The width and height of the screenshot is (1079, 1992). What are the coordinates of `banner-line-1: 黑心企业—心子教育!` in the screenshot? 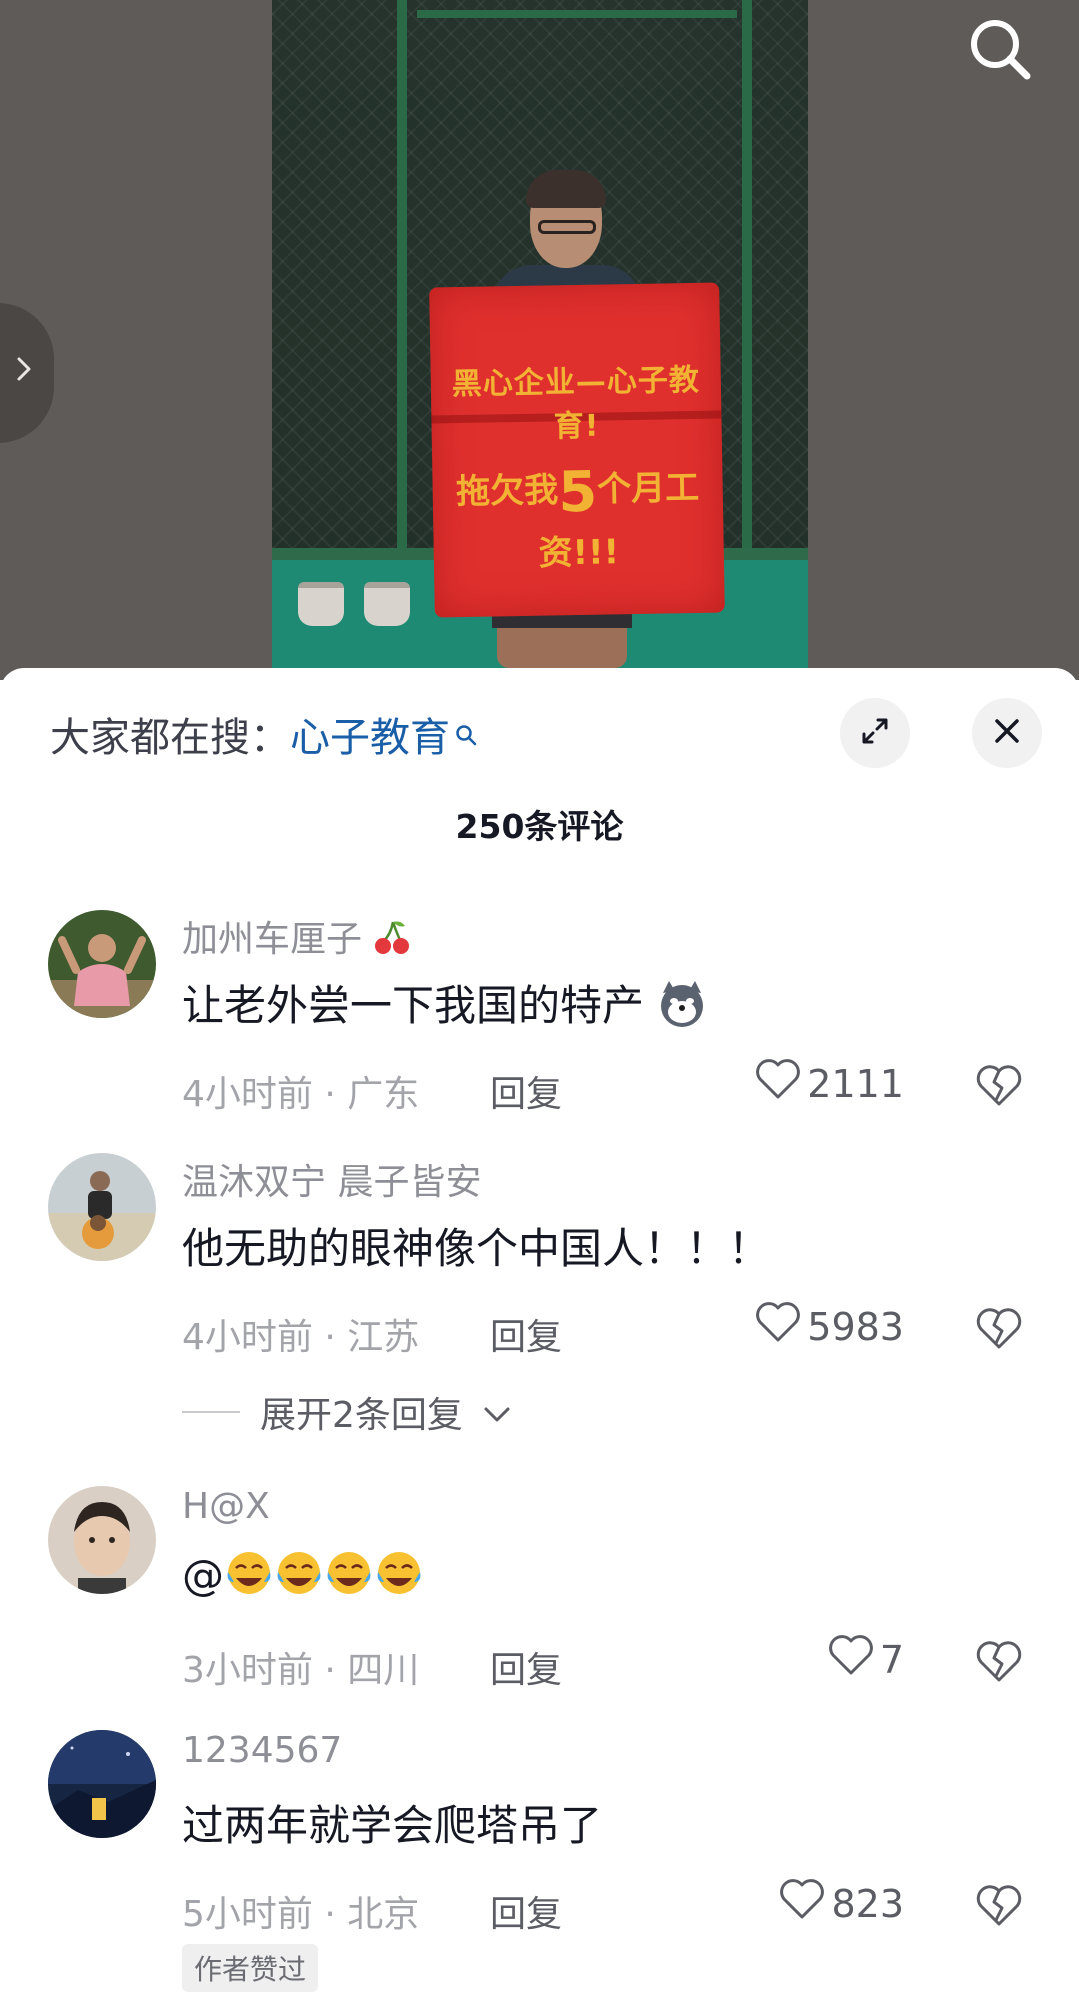 It's located at (576, 403).